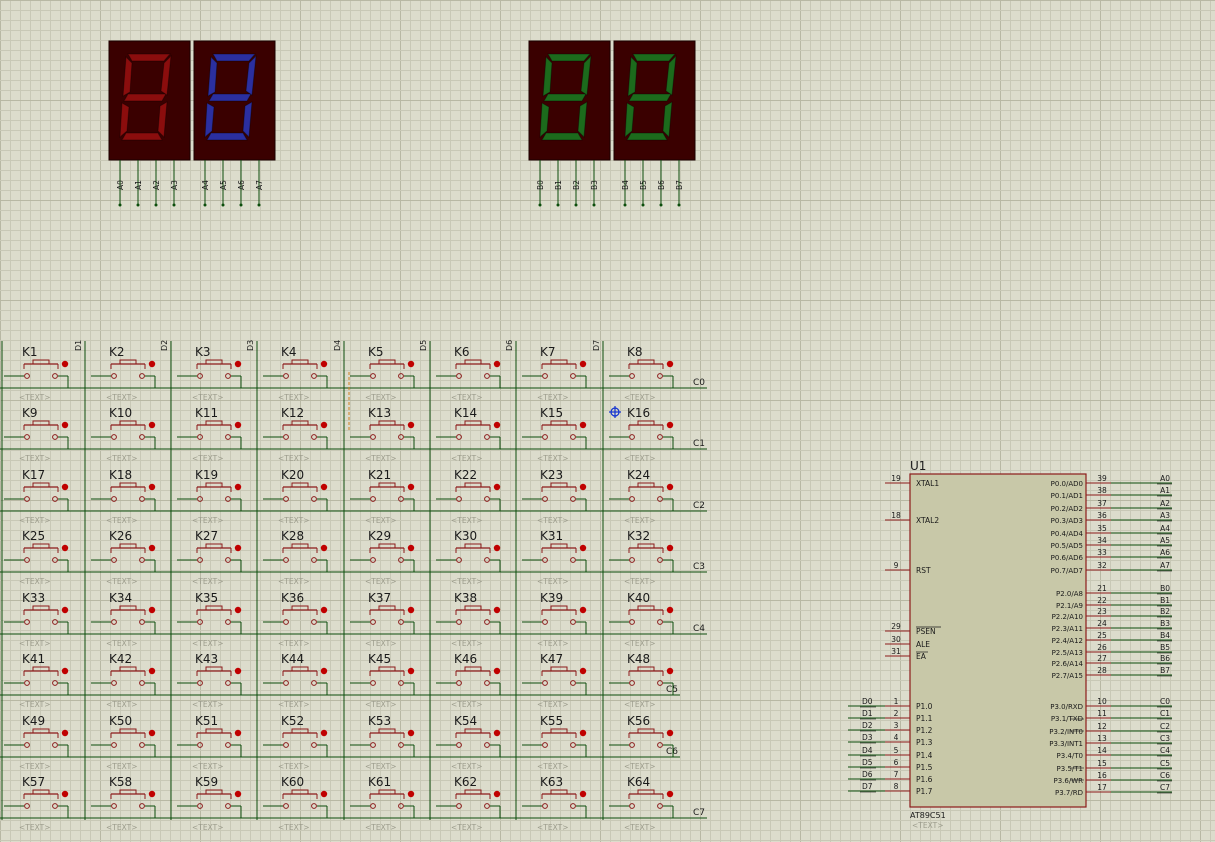 This screenshot has height=842, width=1215. Describe the element at coordinates (867, 713) in the screenshot. I see `net-label: D1` at that location.